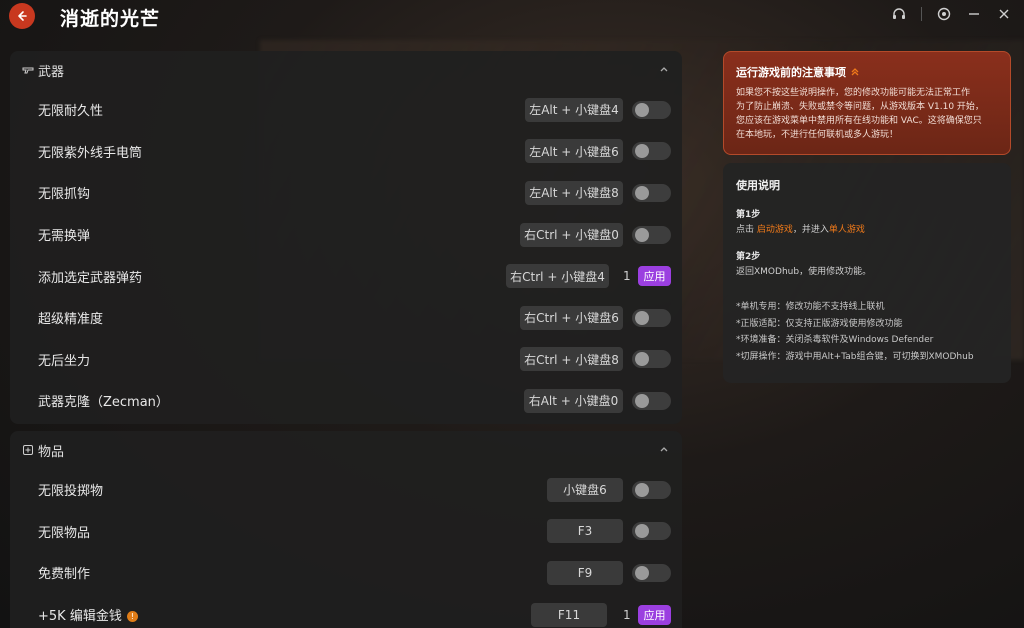 This screenshot has width=1024, height=628. Describe the element at coordinates (51, 72) in the screenshot. I see `section-title: 武器` at that location.